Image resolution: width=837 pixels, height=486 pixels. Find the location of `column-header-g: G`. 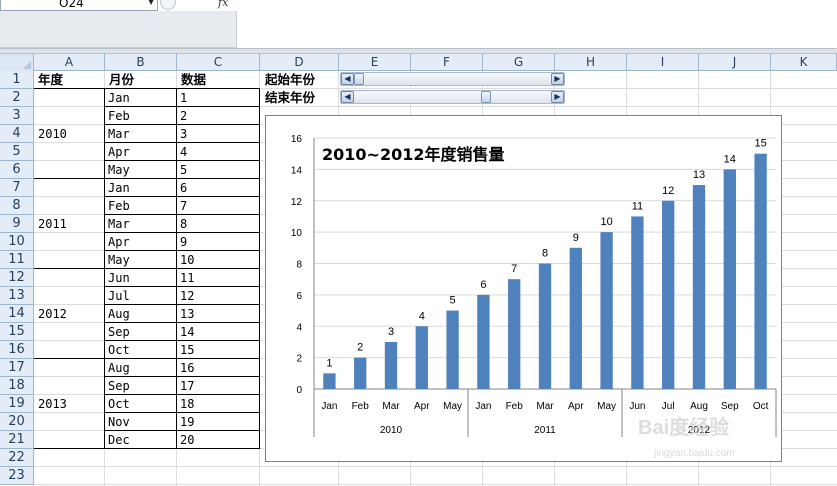

column-header-g: G is located at coordinates (519, 62).